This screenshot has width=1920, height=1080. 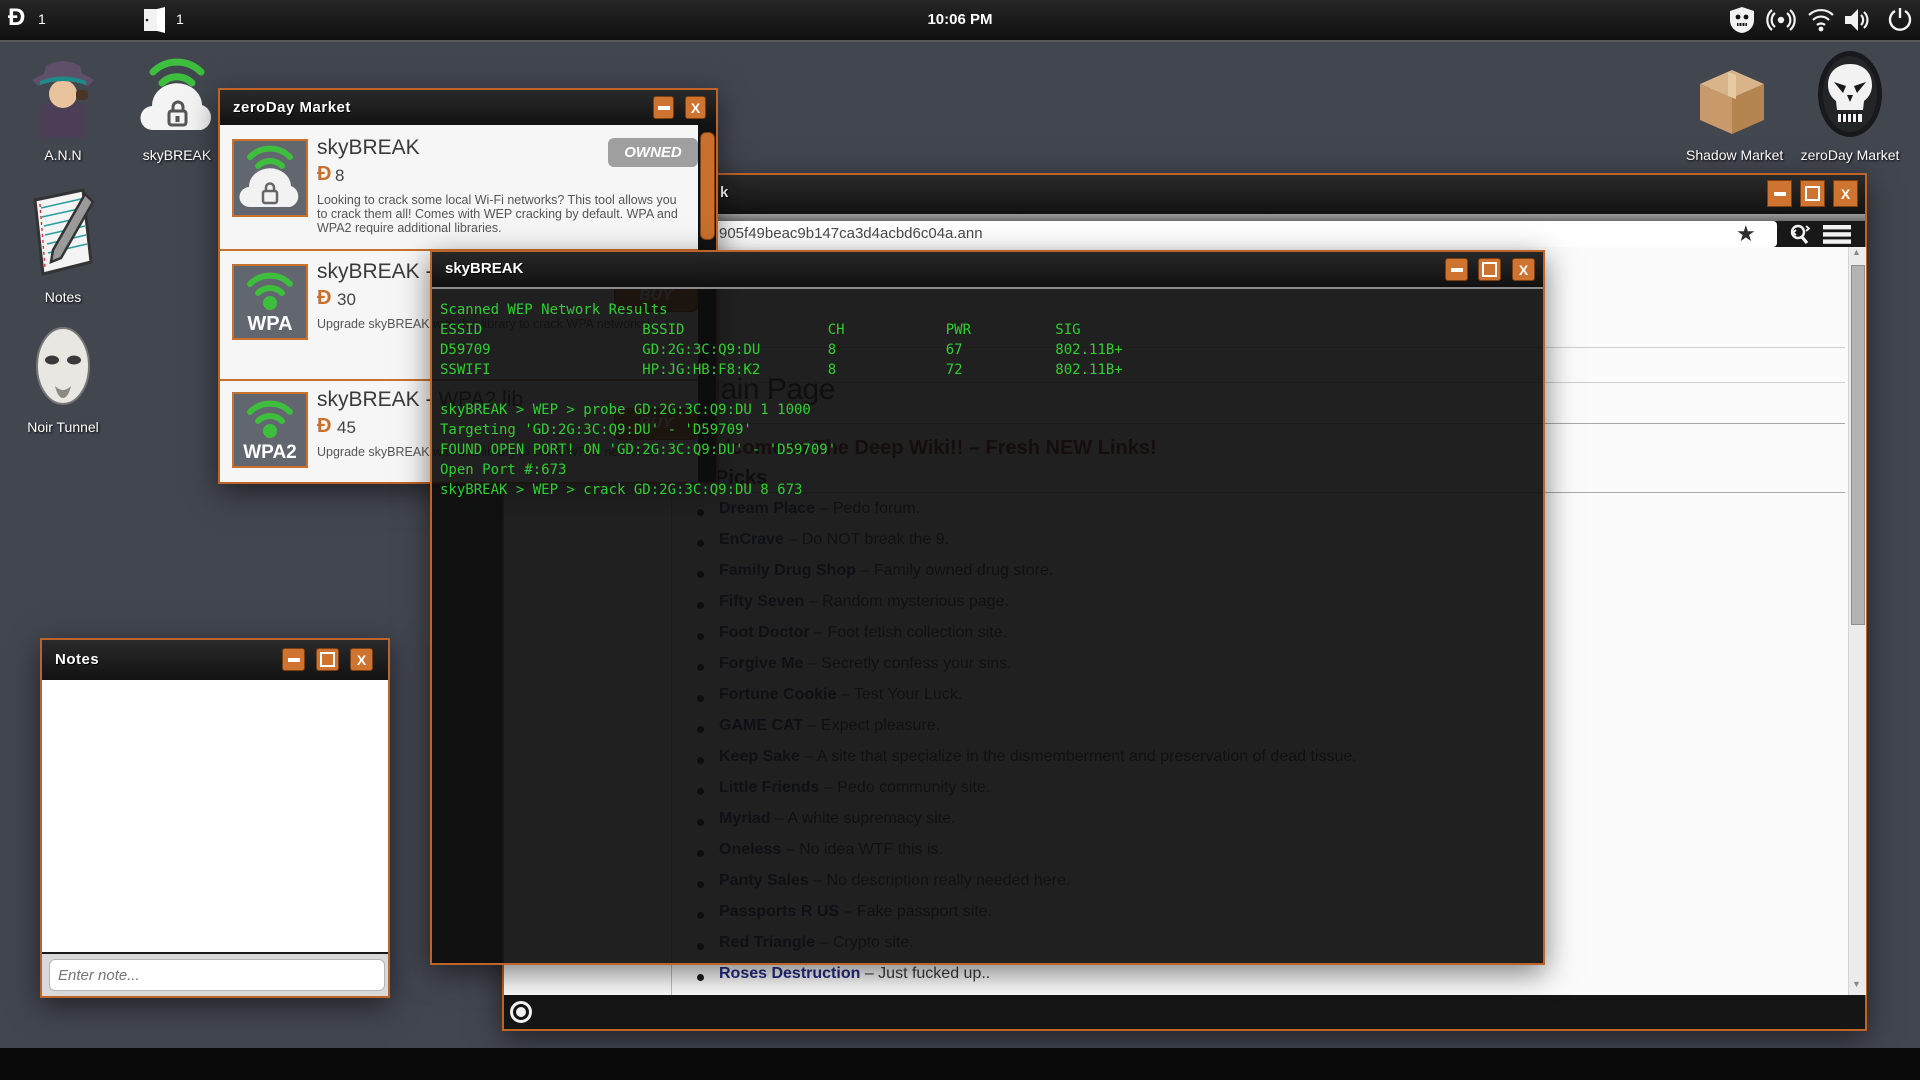 What do you see at coordinates (1850, 155) in the screenshot?
I see `desktop-icon-label: zeroDay Market` at bounding box center [1850, 155].